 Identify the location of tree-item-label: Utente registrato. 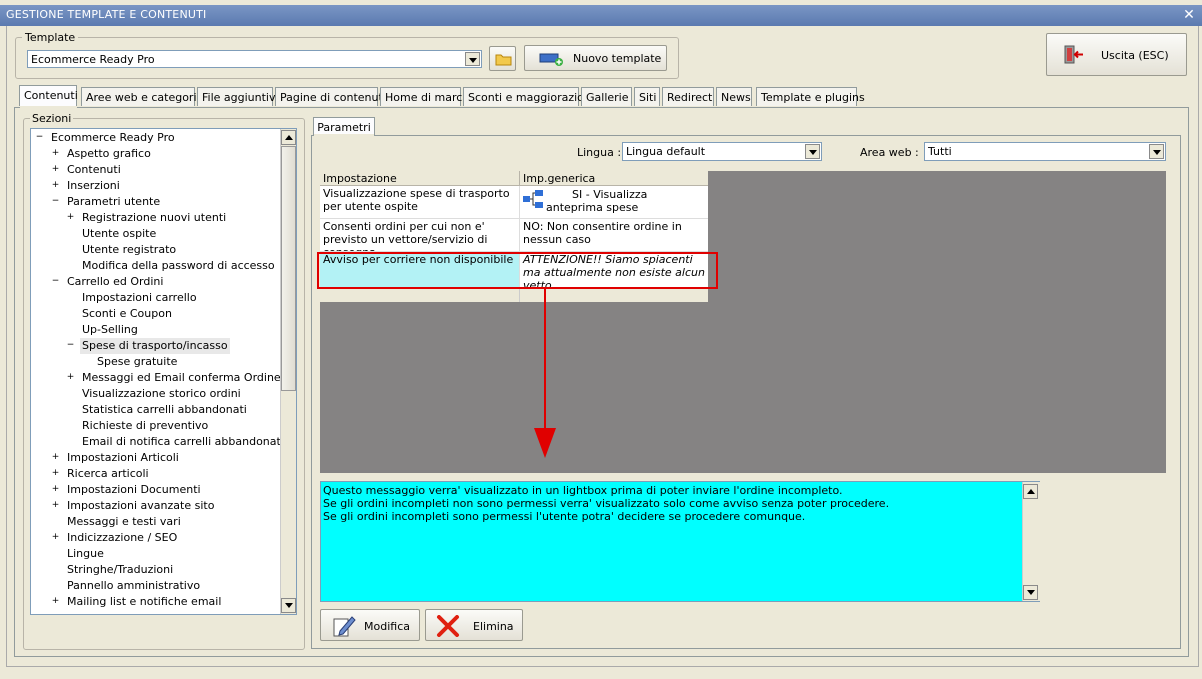
(129, 249).